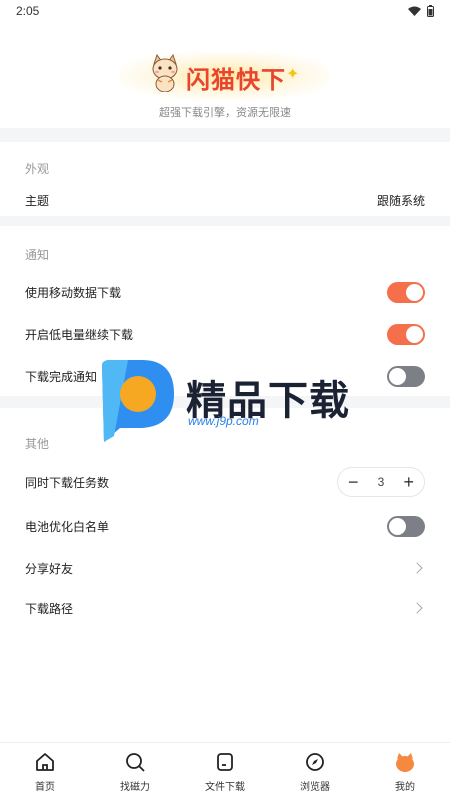  What do you see at coordinates (353, 482) in the screenshot?
I see `decrement-button: −` at bounding box center [353, 482].